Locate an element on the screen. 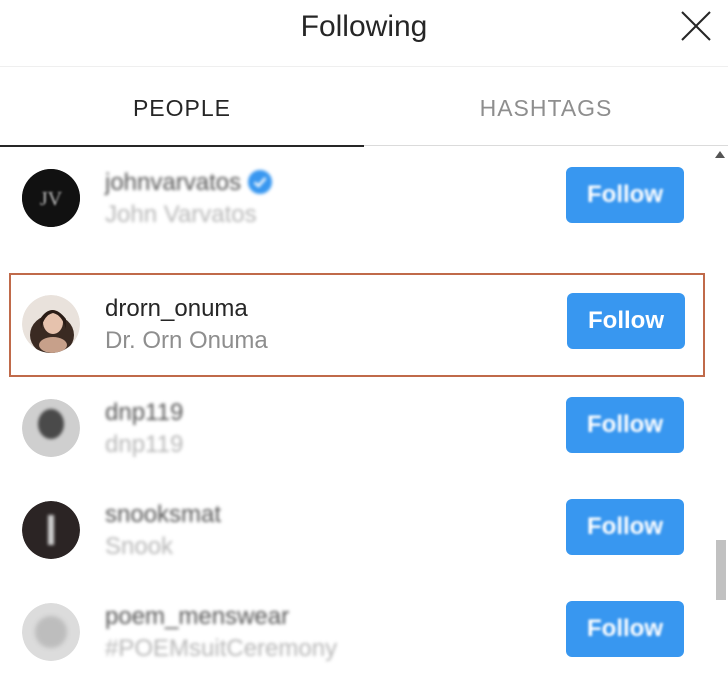  account-names: poem_menswear #POEMsuitCeremony is located at coordinates (221, 633).